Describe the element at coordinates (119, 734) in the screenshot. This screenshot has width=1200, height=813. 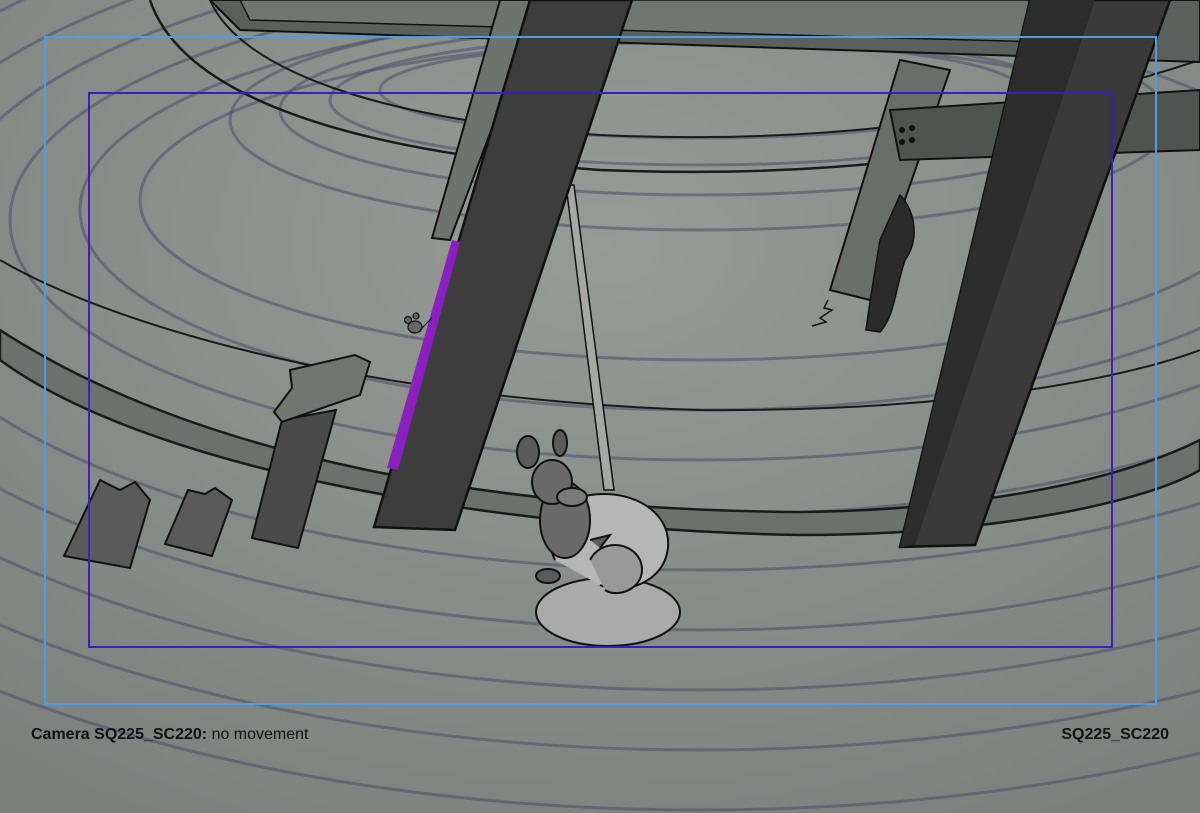
I see `camera-label: Camera SQ225_SC220:` at that location.